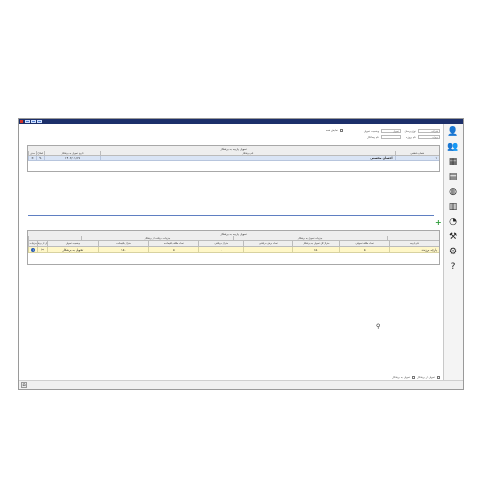  I want to click on filter-person-type: نوع پرسنل شرکت, so click(422, 131).